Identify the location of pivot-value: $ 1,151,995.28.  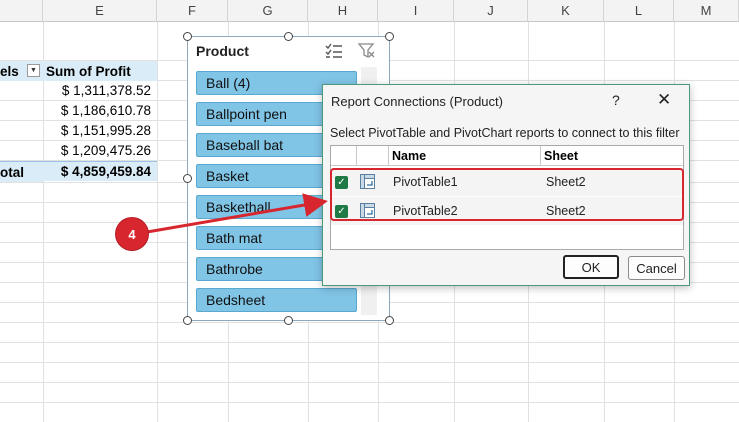
(97, 130).